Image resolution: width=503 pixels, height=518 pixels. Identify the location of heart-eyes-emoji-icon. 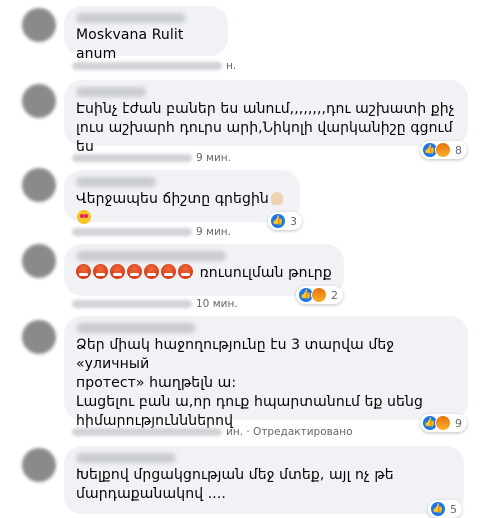
(84, 217).